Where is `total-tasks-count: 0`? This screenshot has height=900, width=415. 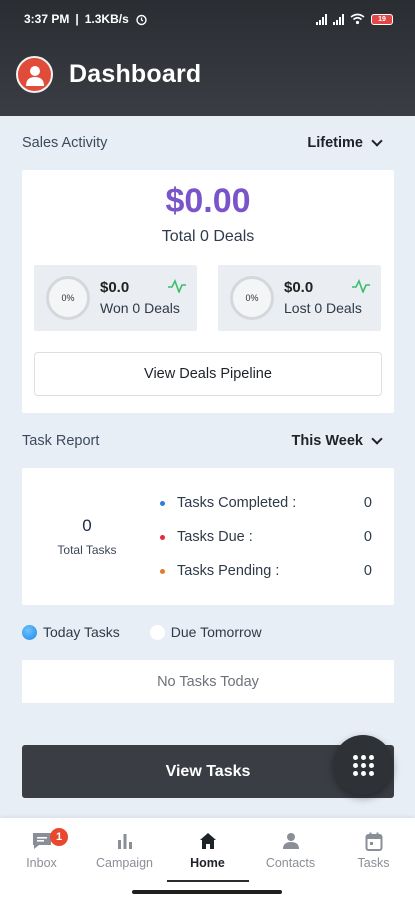 total-tasks-count: 0 is located at coordinates (87, 525).